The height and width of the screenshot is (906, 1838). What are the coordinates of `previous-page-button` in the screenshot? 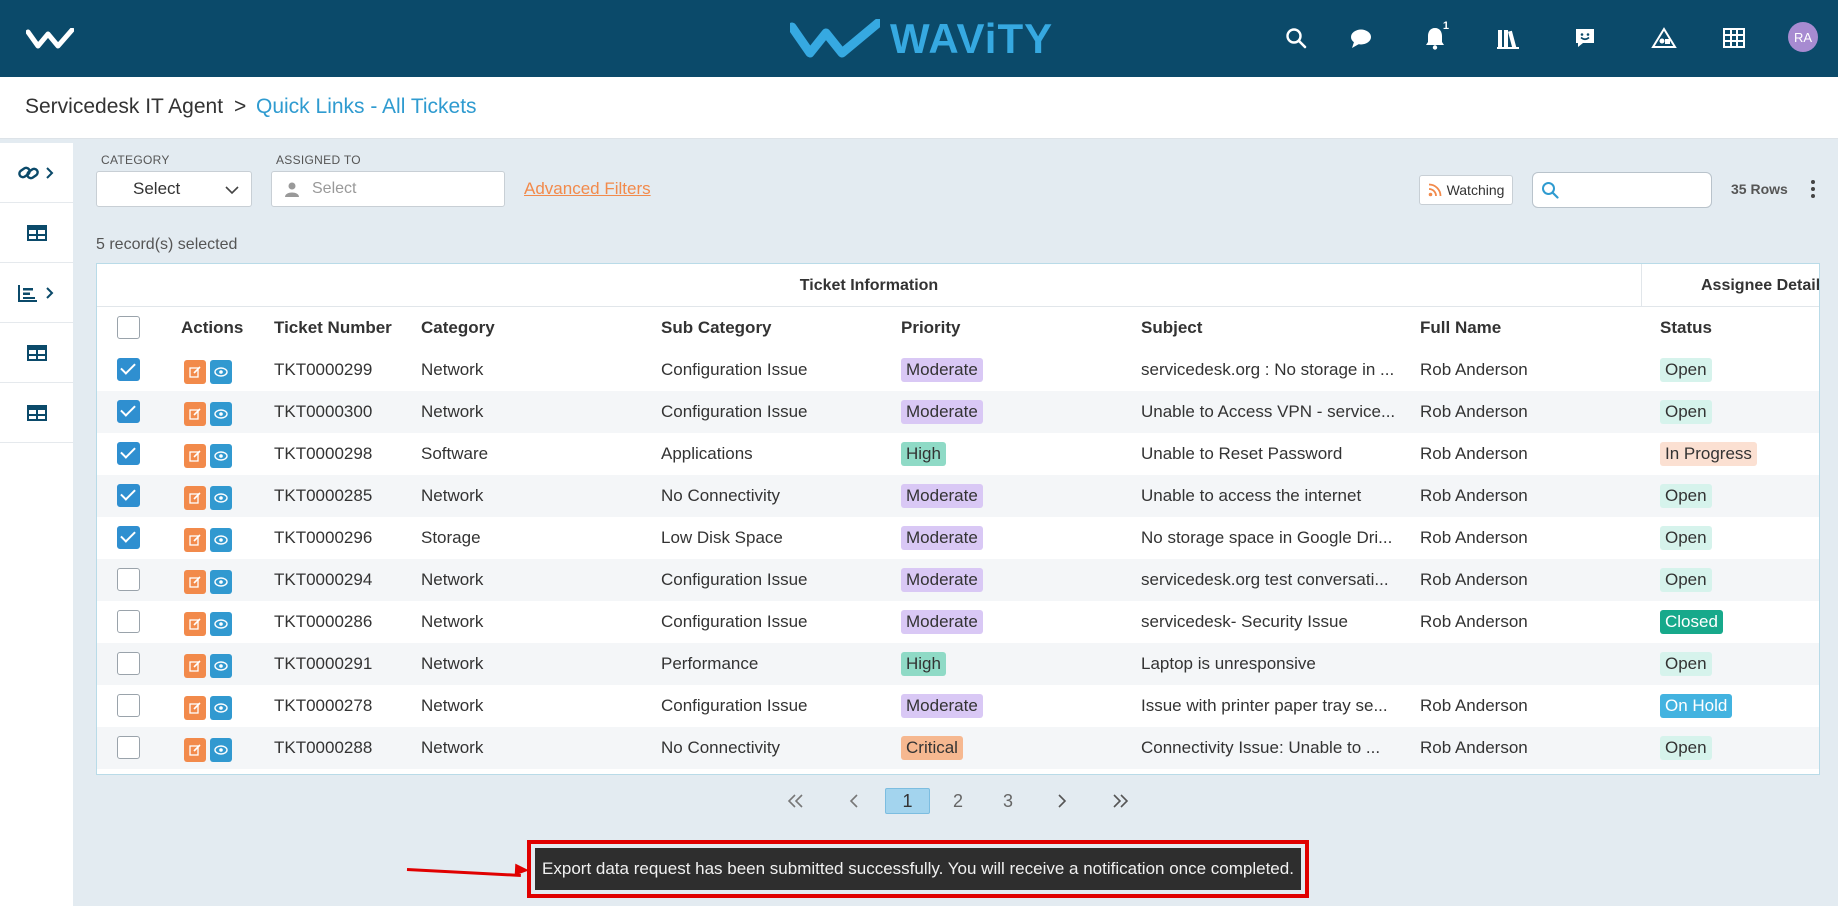 It's located at (854, 801).